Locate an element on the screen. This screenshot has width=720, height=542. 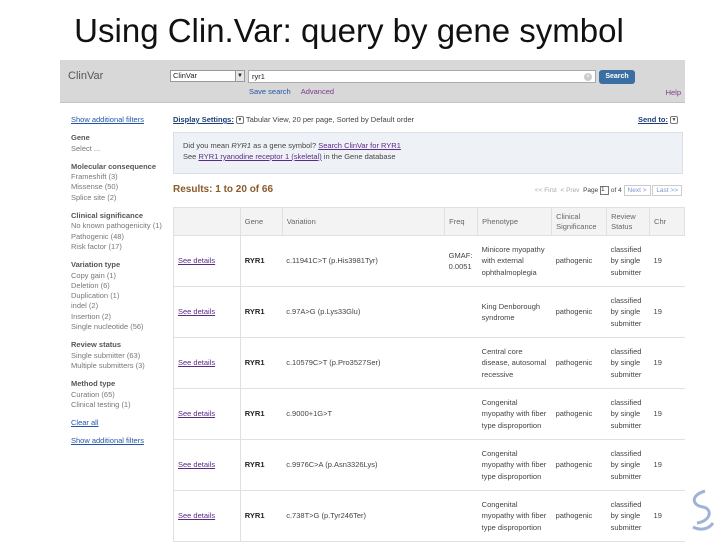
search-value: ryr1 is located at coordinates (258, 76).